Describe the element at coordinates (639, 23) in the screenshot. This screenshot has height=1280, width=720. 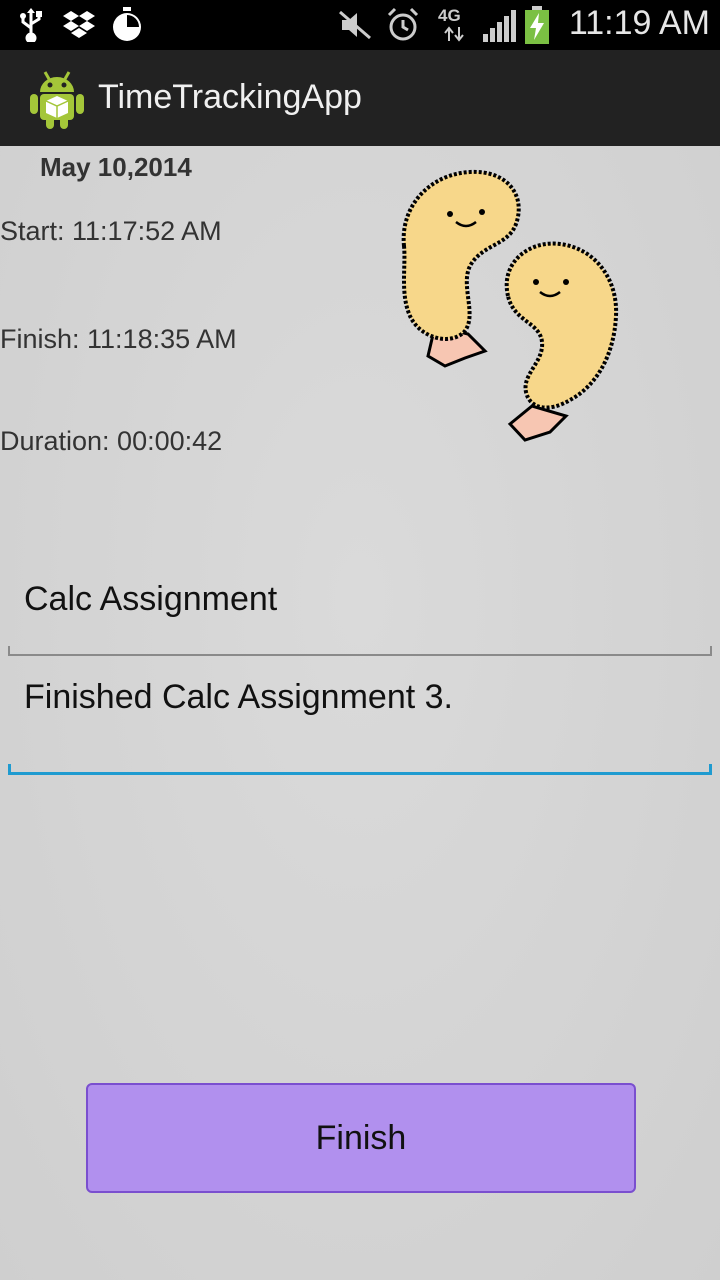
I see `status-time: 11:19 AM` at that location.